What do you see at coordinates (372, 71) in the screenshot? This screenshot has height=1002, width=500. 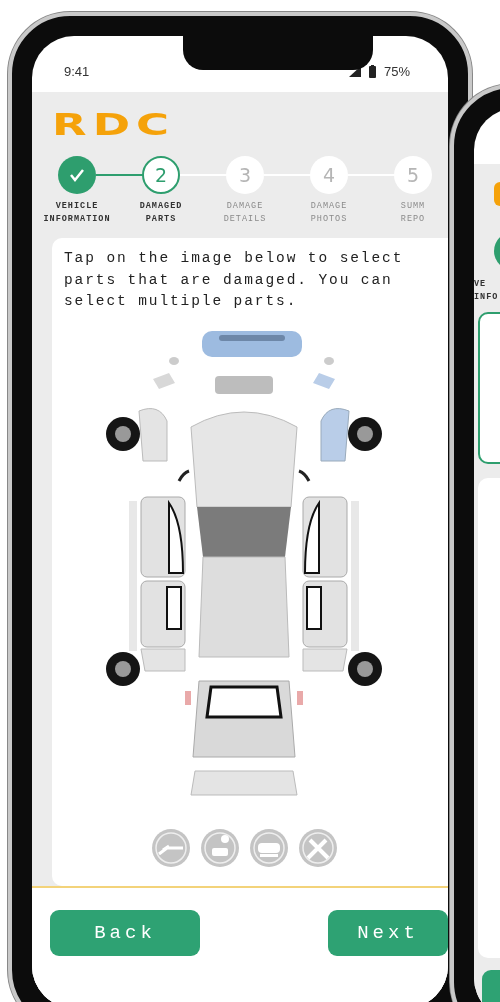 I see `battery-icon` at bounding box center [372, 71].